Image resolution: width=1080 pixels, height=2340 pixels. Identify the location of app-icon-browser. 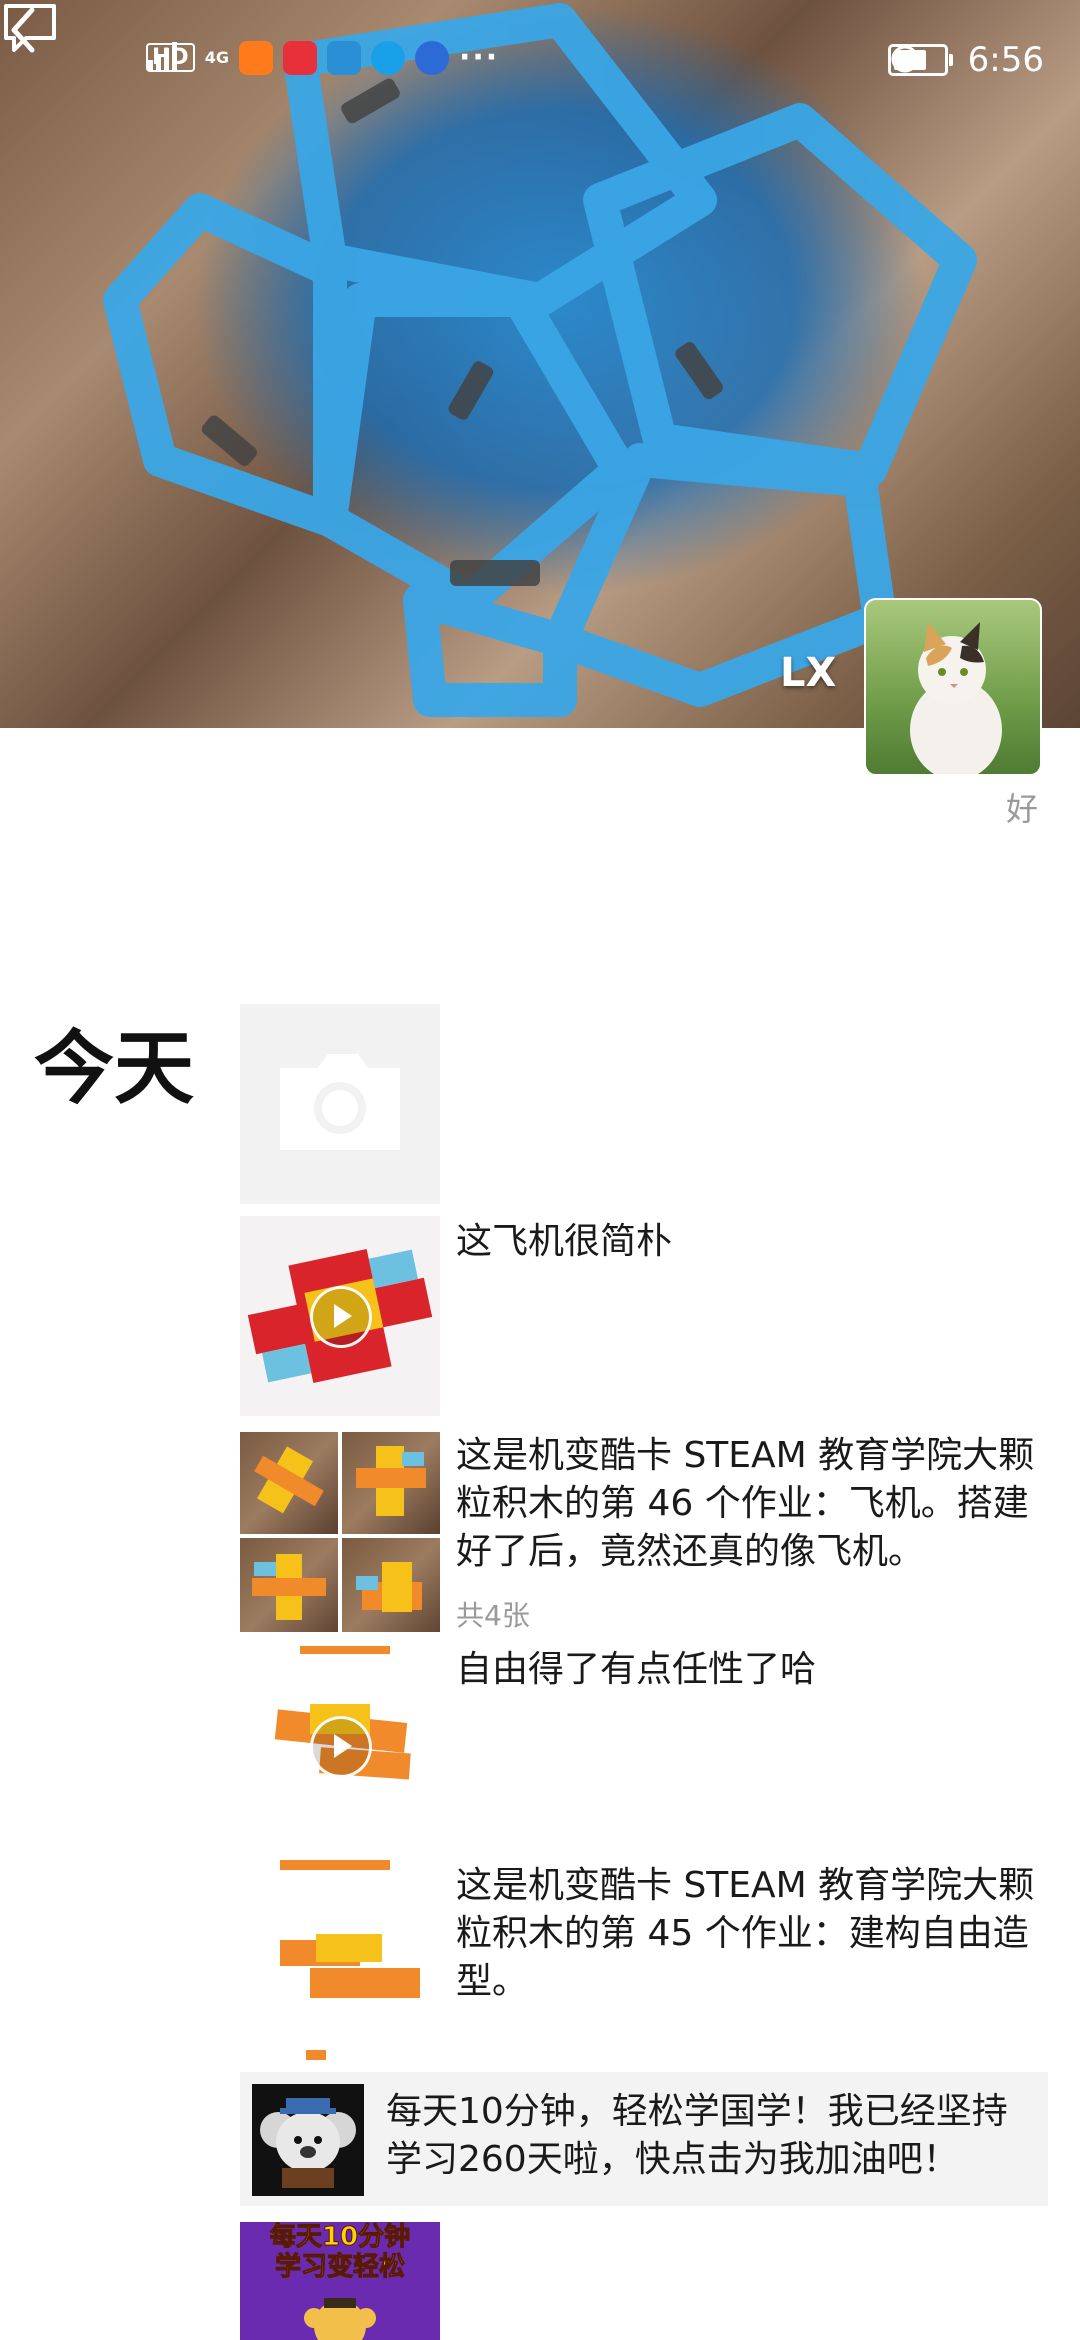
(431, 57).